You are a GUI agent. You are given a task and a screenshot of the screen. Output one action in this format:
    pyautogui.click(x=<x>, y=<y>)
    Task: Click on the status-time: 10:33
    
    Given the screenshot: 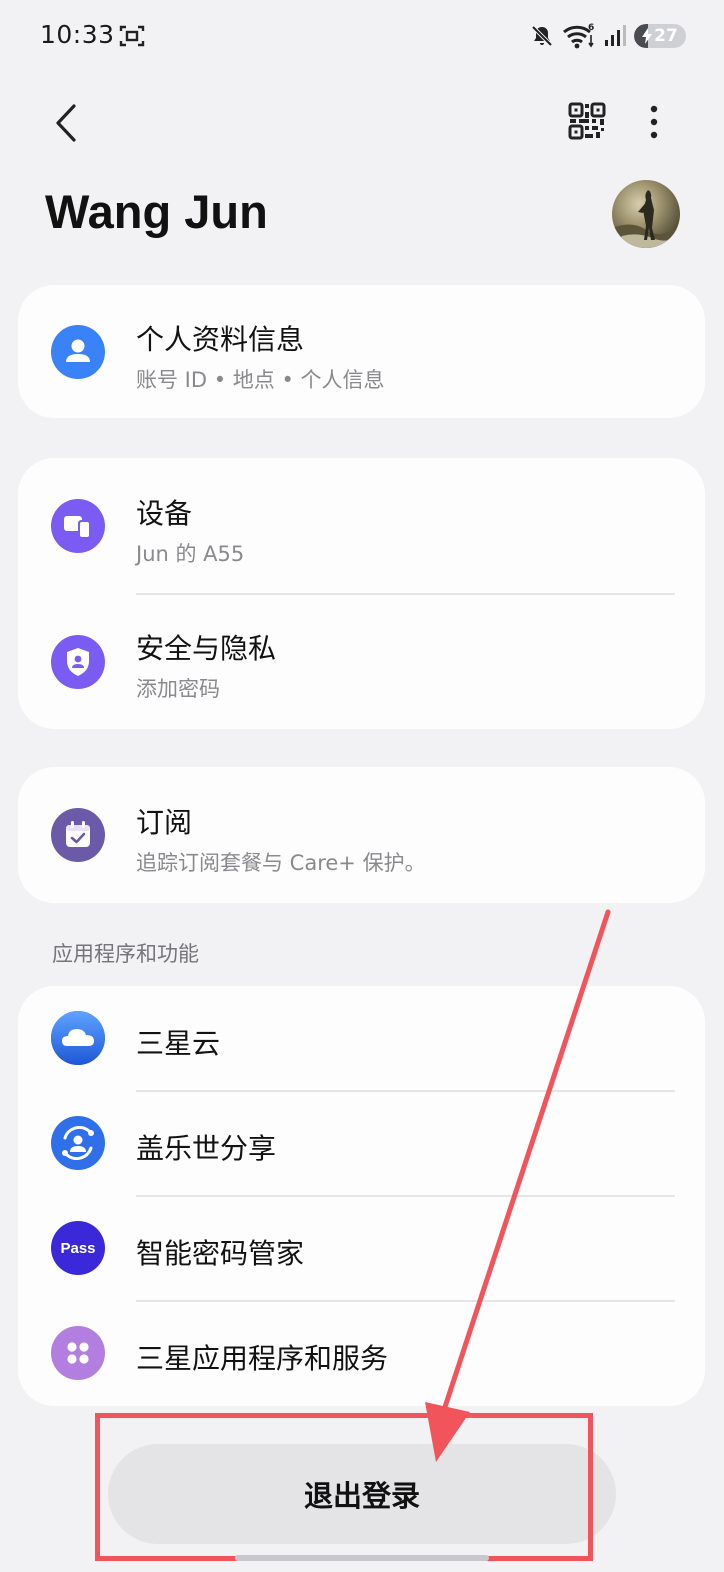 What is the action you would take?
    pyautogui.click(x=77, y=34)
    